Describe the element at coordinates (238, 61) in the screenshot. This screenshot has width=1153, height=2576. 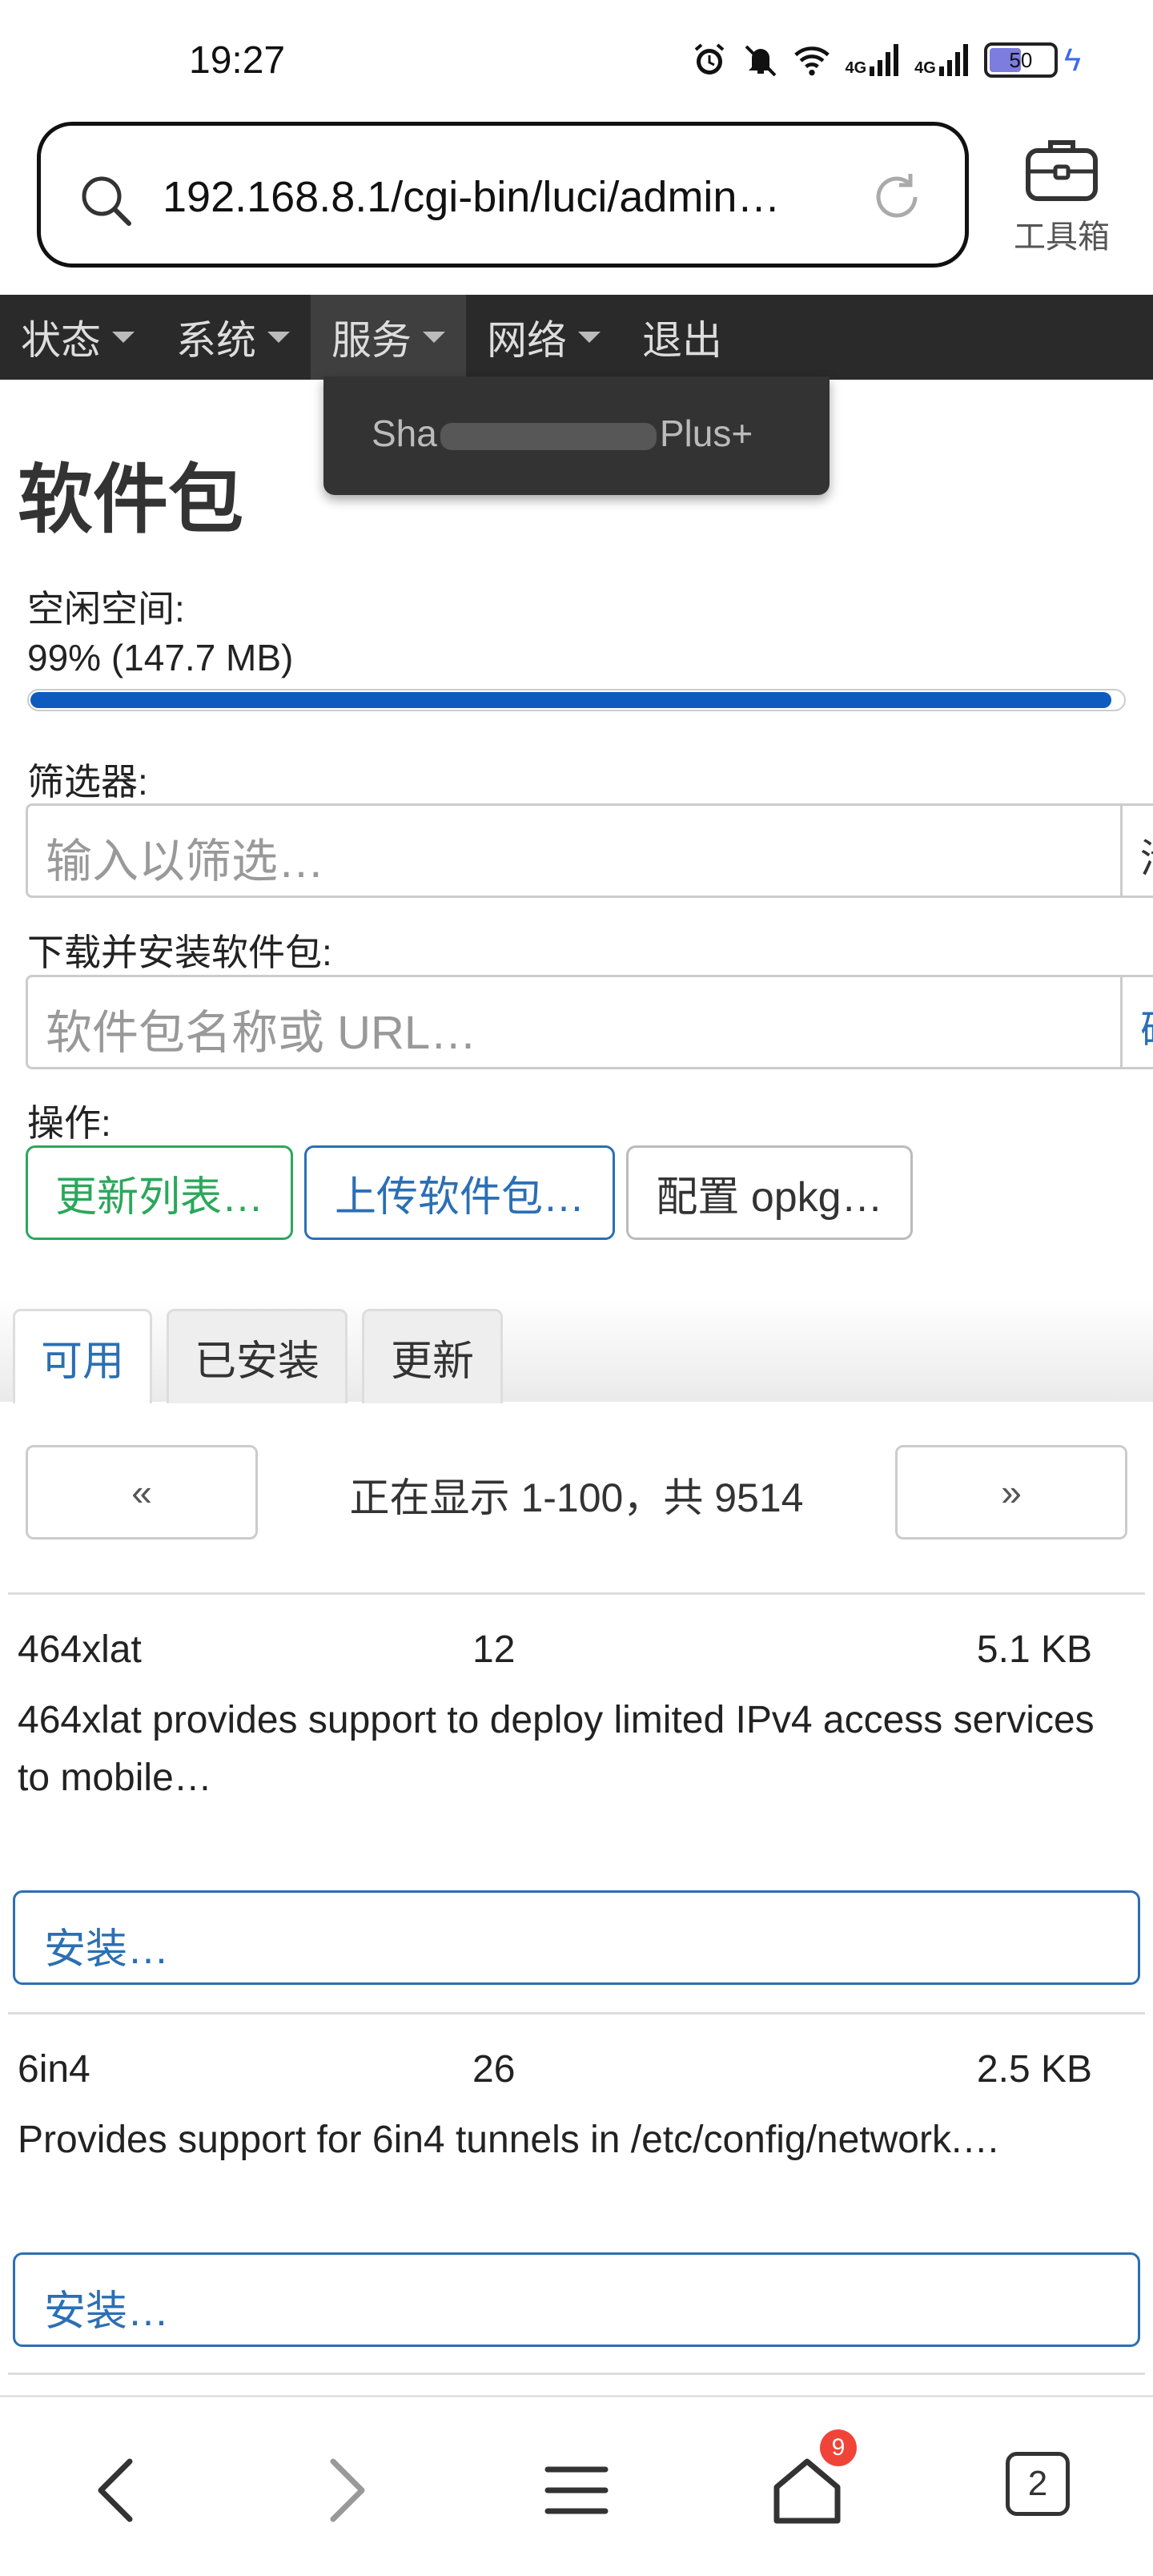
I see `clock: 19:27` at that location.